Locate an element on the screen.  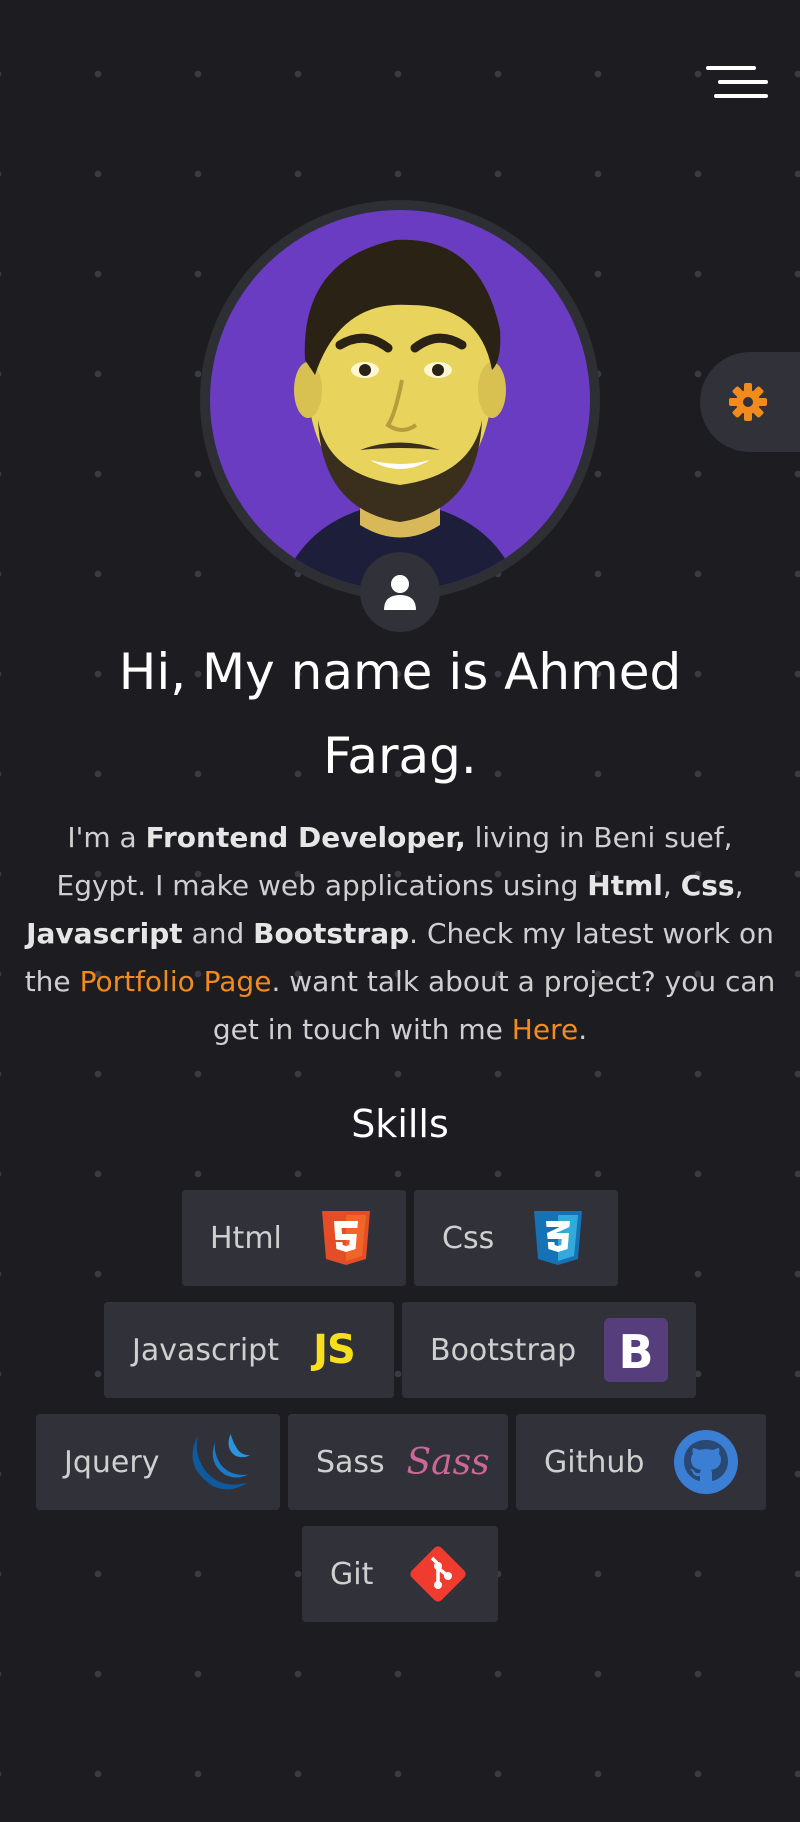
skill-label: Javascript is located at coordinates (205, 1350).